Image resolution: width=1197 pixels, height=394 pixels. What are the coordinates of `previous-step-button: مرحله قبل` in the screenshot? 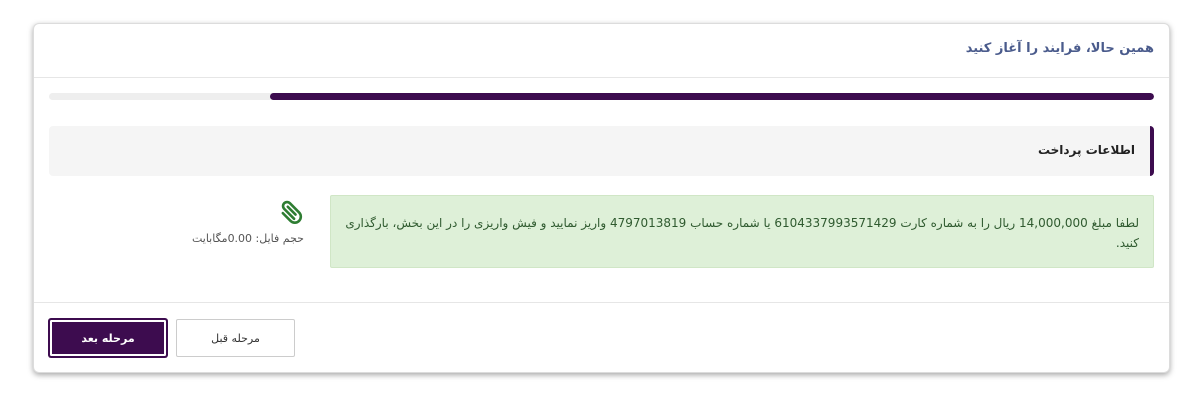 It's located at (235, 338).